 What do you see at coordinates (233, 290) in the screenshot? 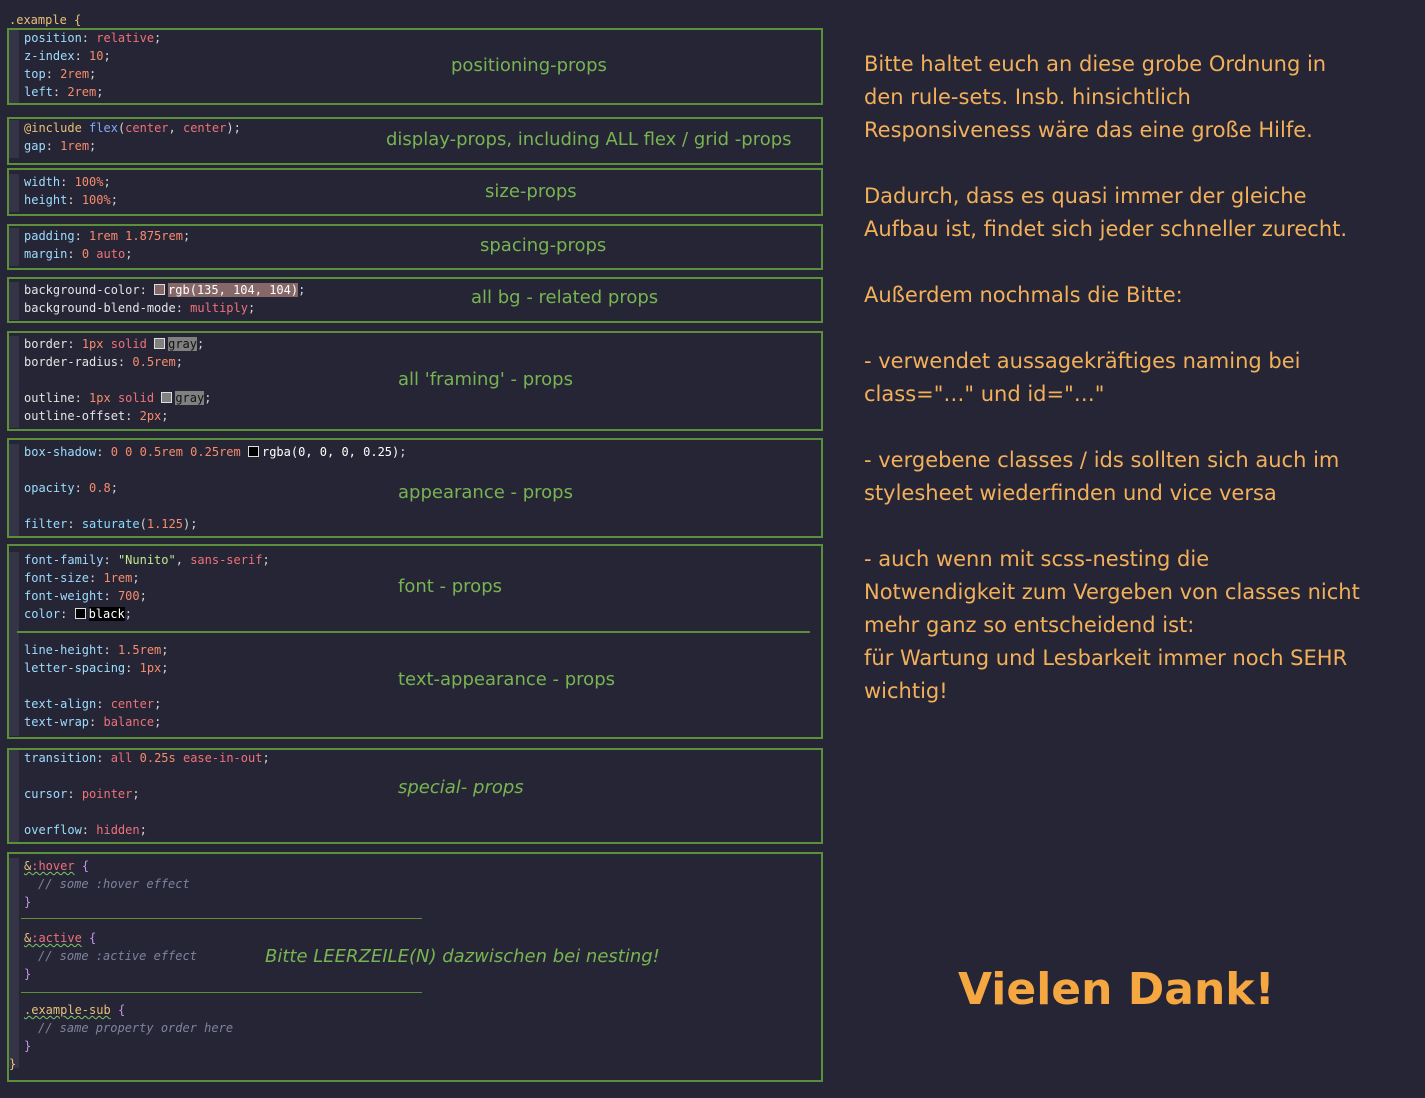
I see `value: rgb(135, 104, 104)` at bounding box center [233, 290].